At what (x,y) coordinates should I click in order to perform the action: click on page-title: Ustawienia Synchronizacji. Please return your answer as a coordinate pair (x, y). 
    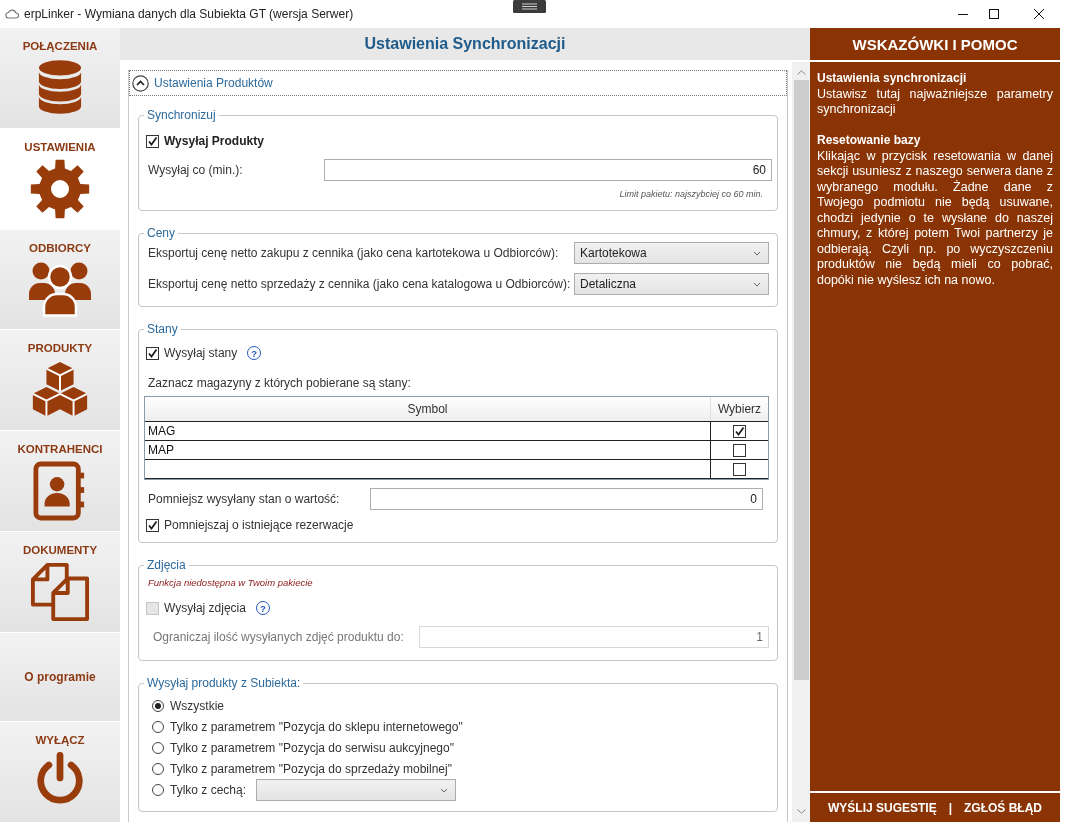
    Looking at the image, I should click on (465, 44).